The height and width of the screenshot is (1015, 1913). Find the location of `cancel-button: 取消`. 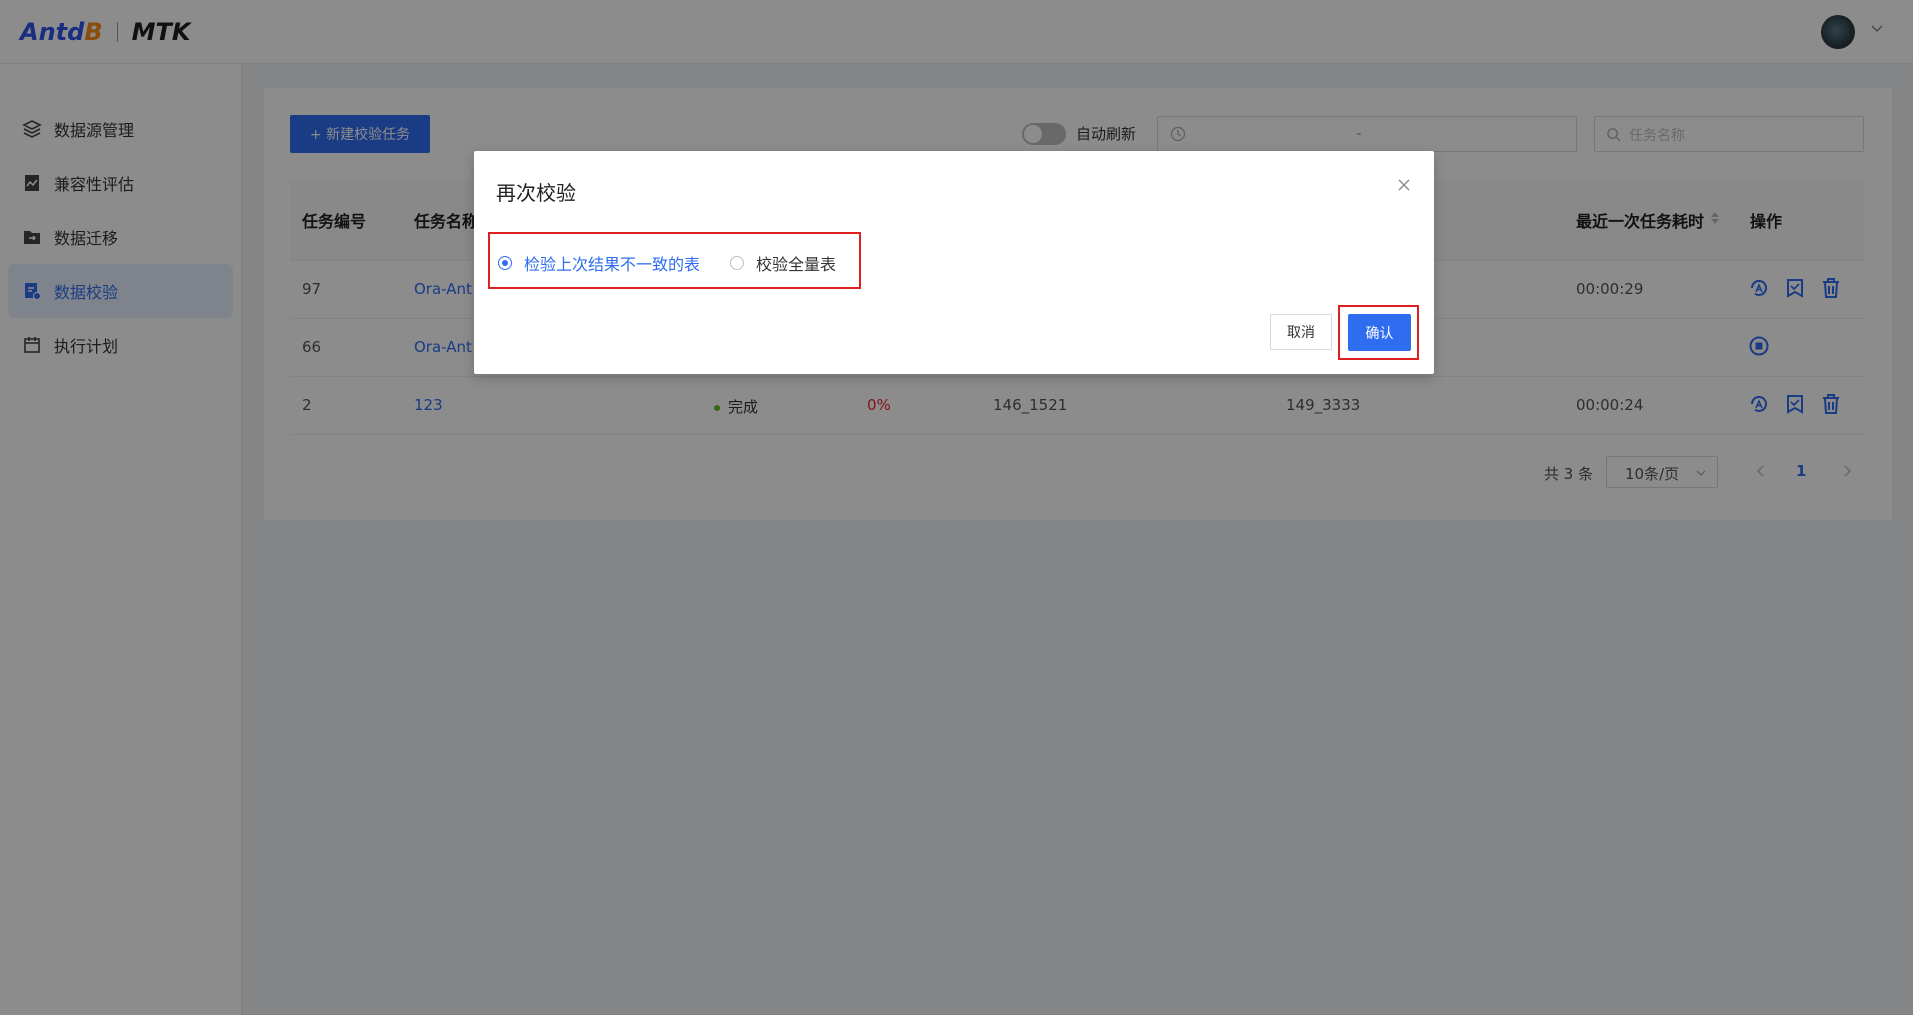

cancel-button: 取消 is located at coordinates (1301, 332).